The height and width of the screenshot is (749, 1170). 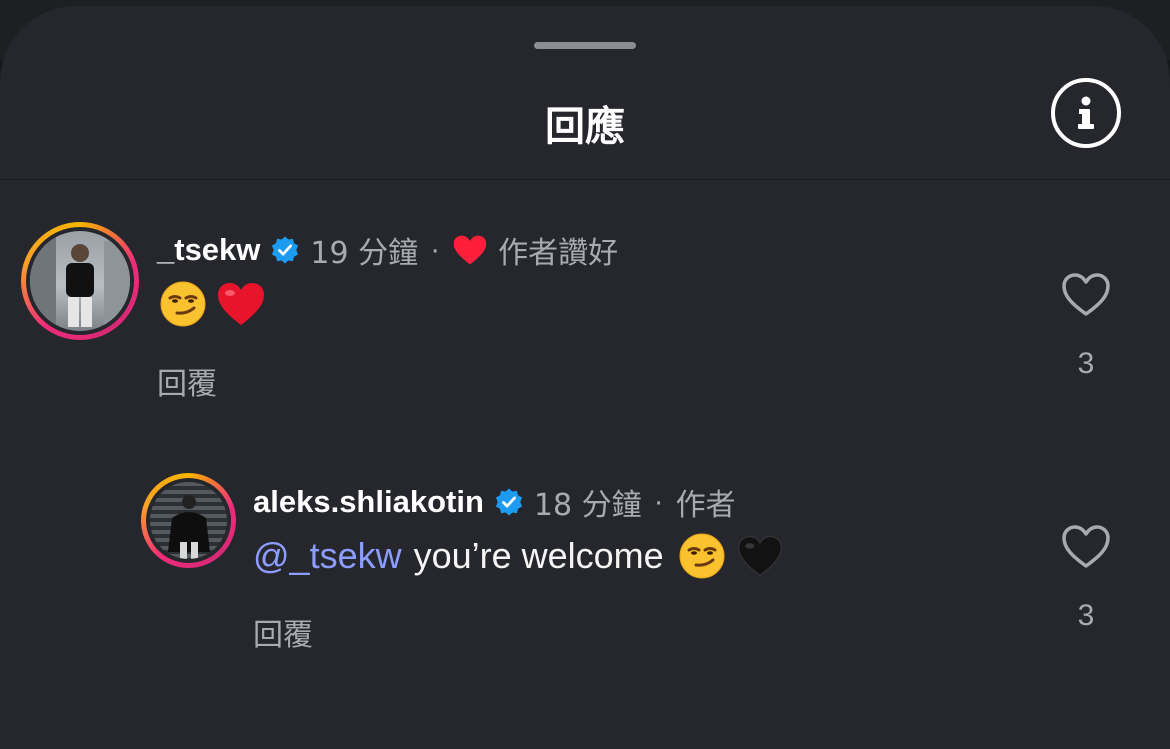 I want to click on info-icon, so click(x=1086, y=113).